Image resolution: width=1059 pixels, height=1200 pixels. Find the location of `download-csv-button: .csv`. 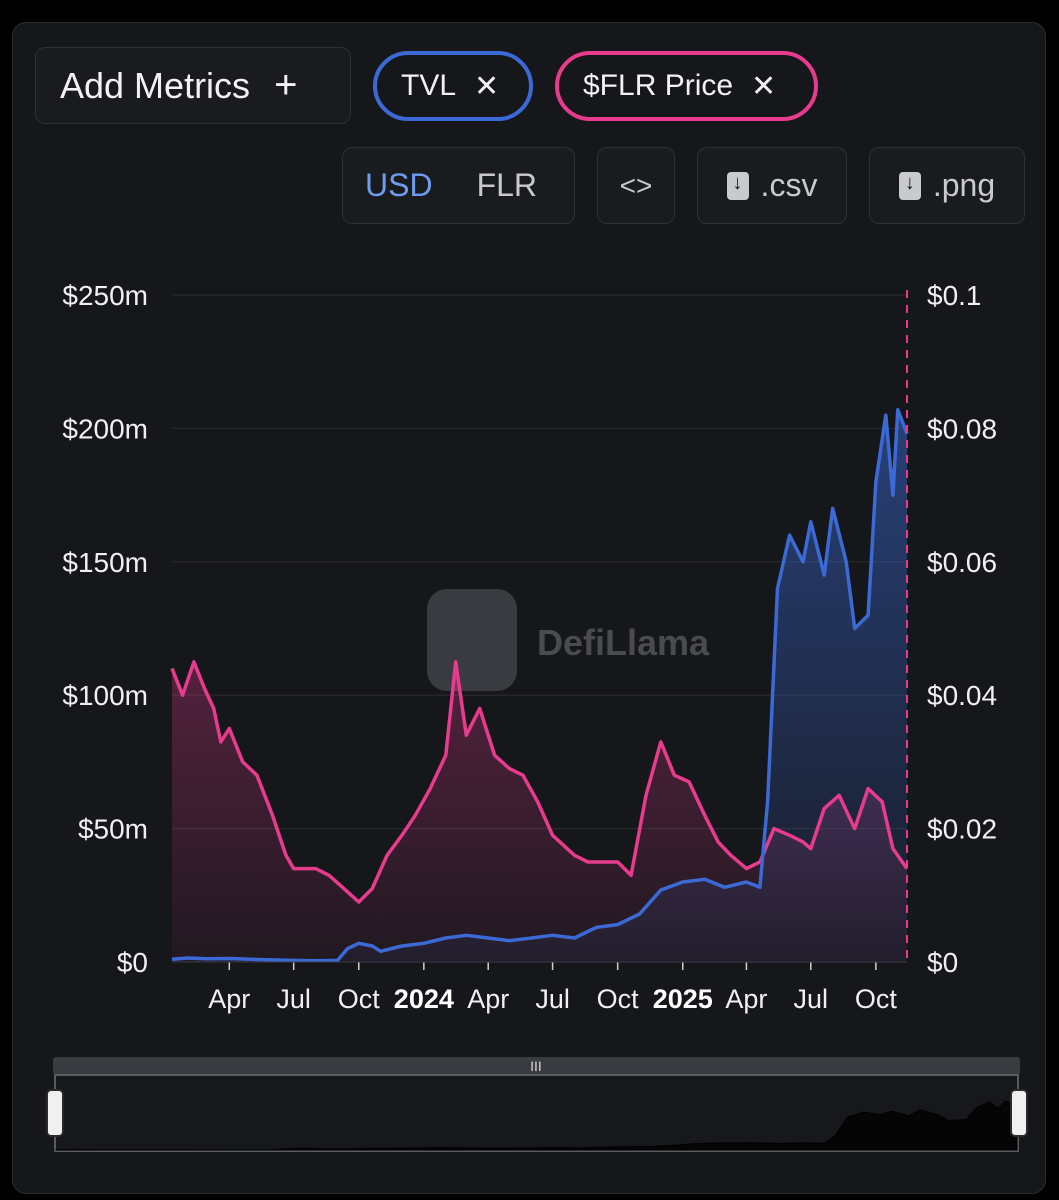

download-csv-button: .csv is located at coordinates (772, 185).